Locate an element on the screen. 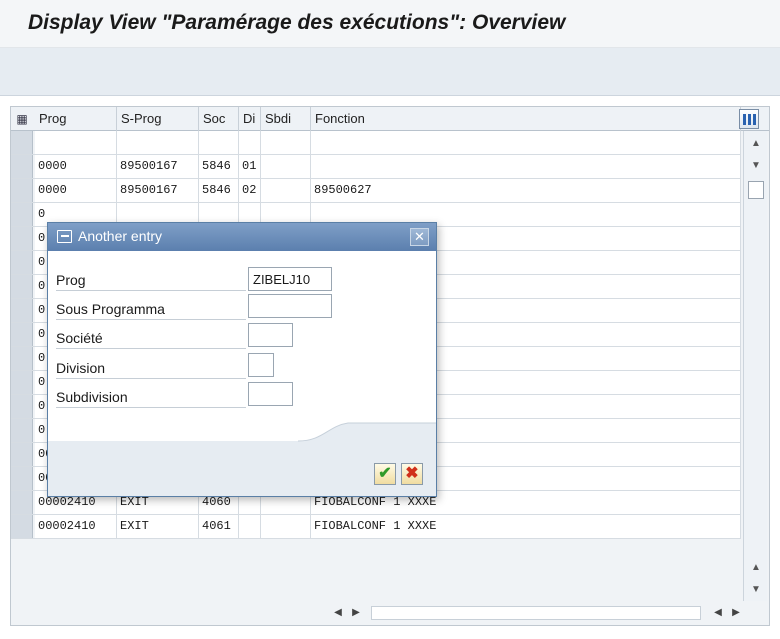 This screenshot has height=639, width=780. table-row: 00002410 EXIT 4061 FIOBALCONF 1 XXXE is located at coordinates (376, 527).